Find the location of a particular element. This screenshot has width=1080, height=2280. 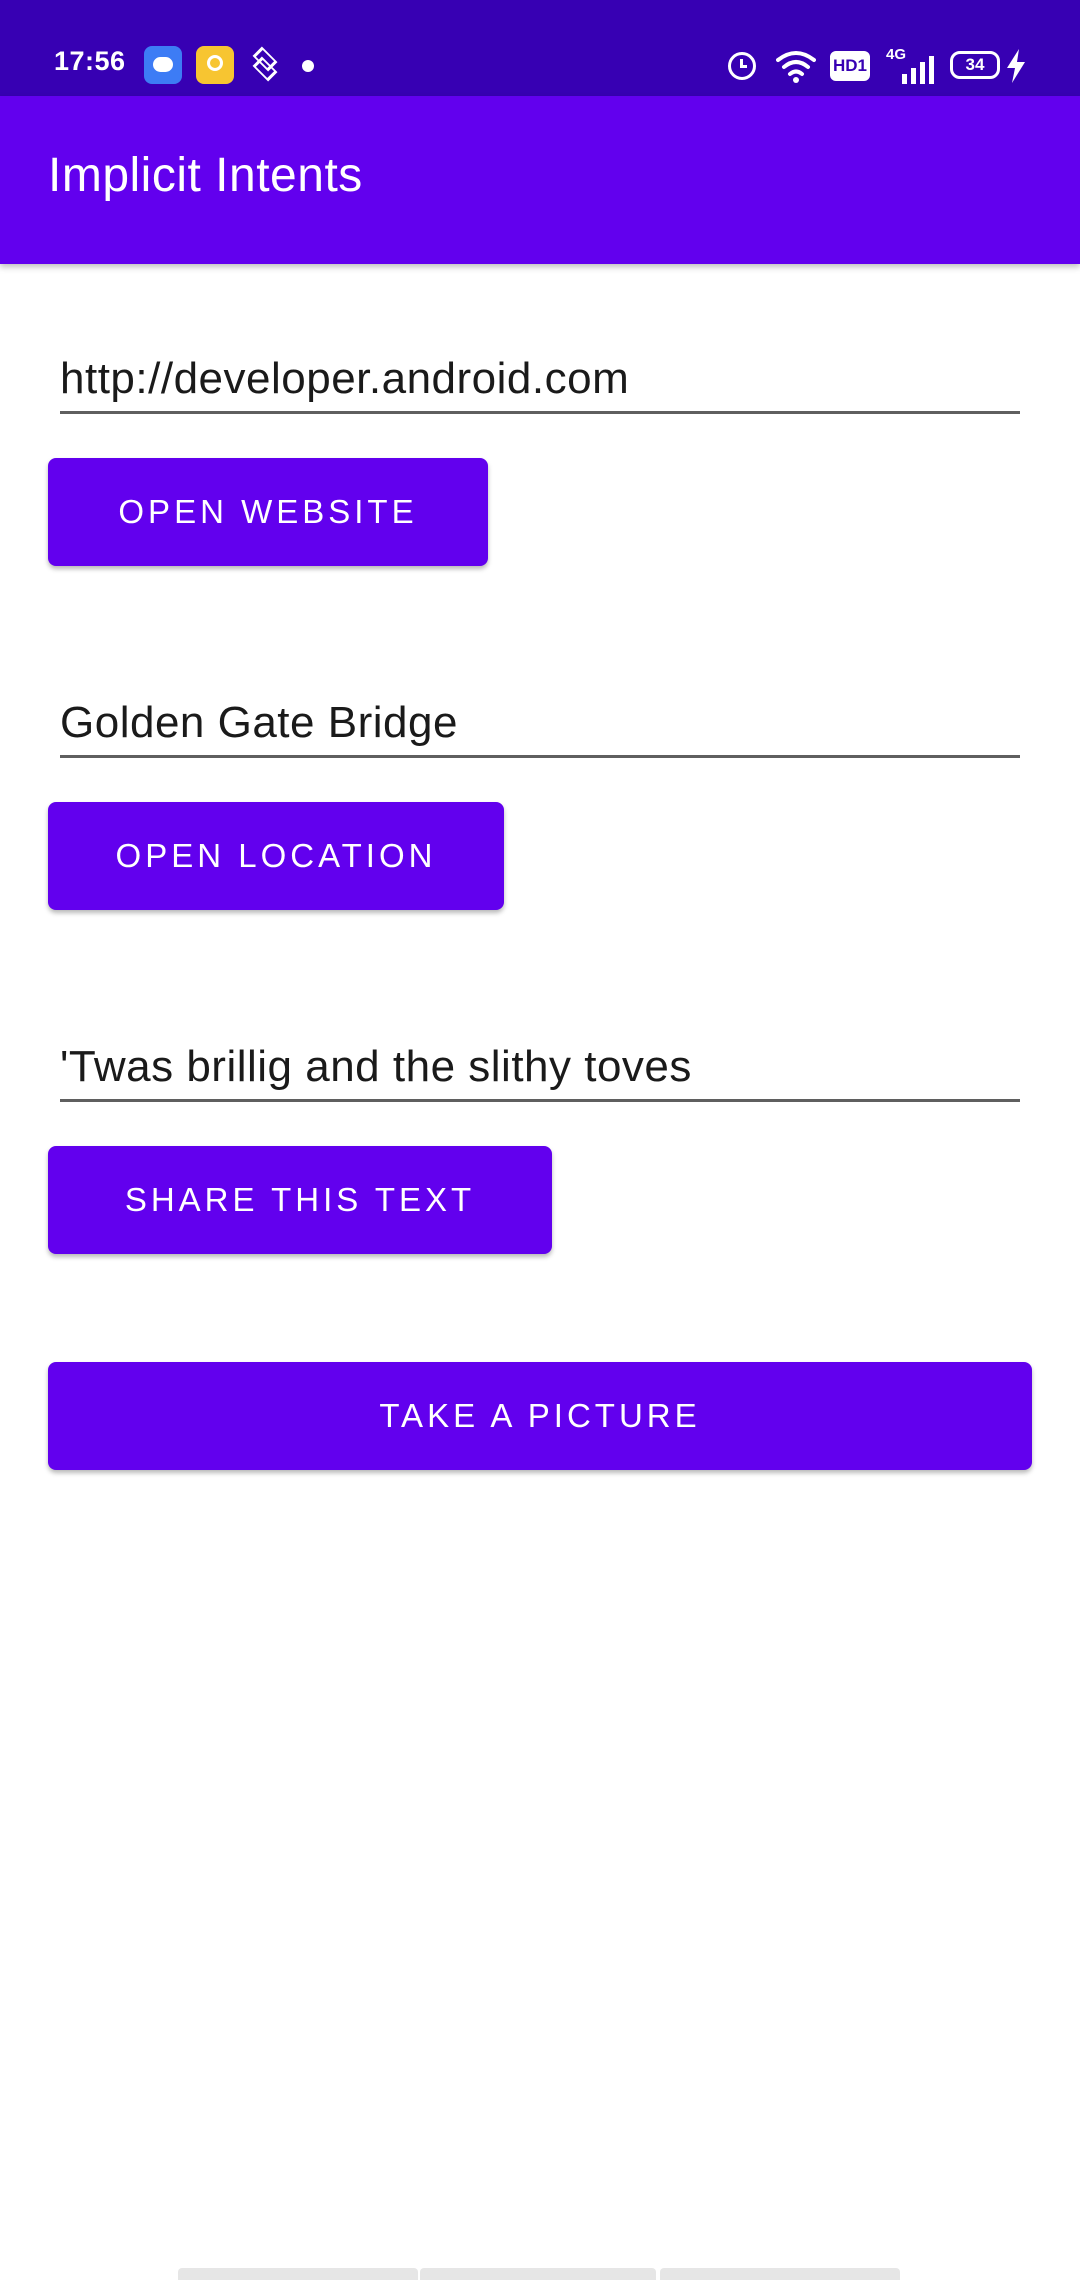

status-bar: 17:56 HD1 4G 34 is located at coordinates (540, 48).